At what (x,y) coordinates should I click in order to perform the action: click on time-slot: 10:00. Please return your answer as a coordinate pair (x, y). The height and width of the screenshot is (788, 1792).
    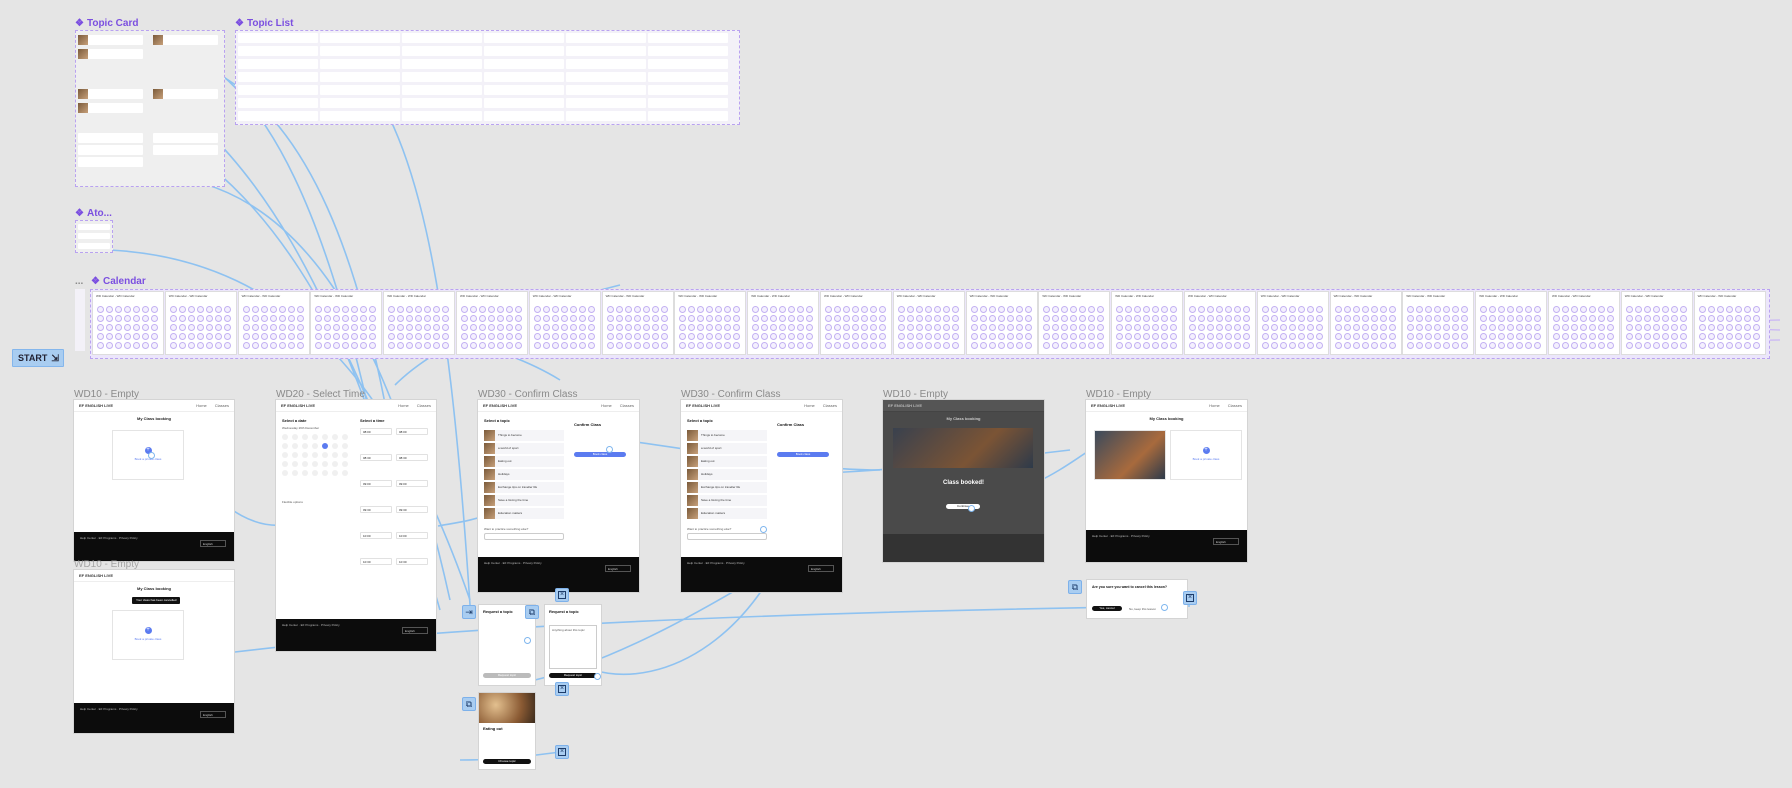
    Looking at the image, I should click on (412, 535).